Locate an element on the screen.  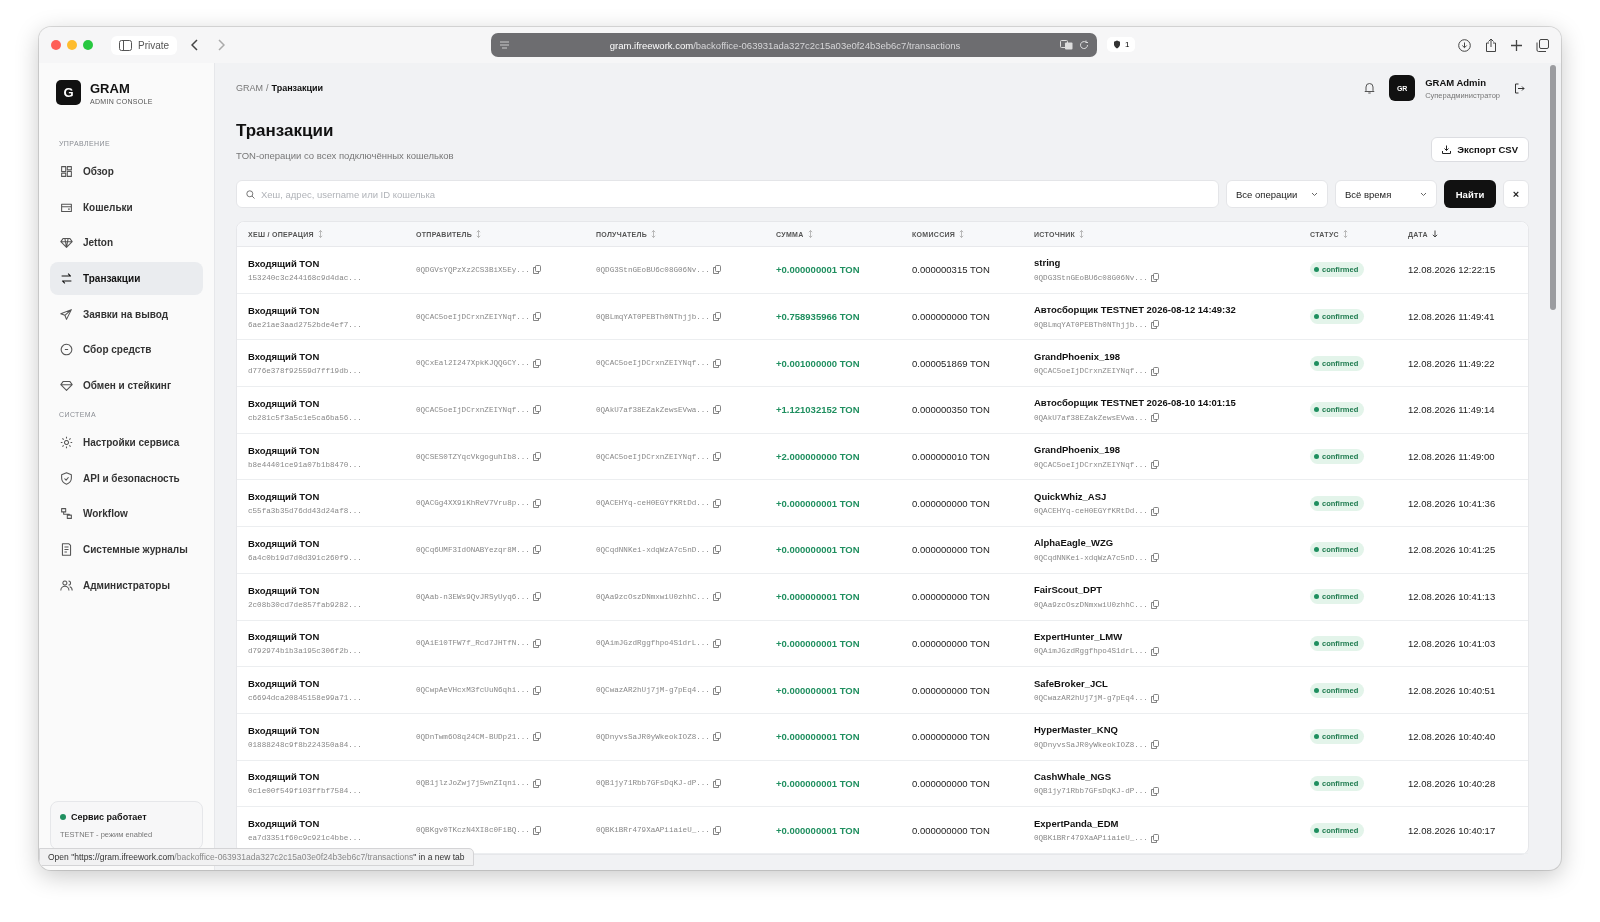
nav-item: Обмен и стейкинг is located at coordinates (126, 386).